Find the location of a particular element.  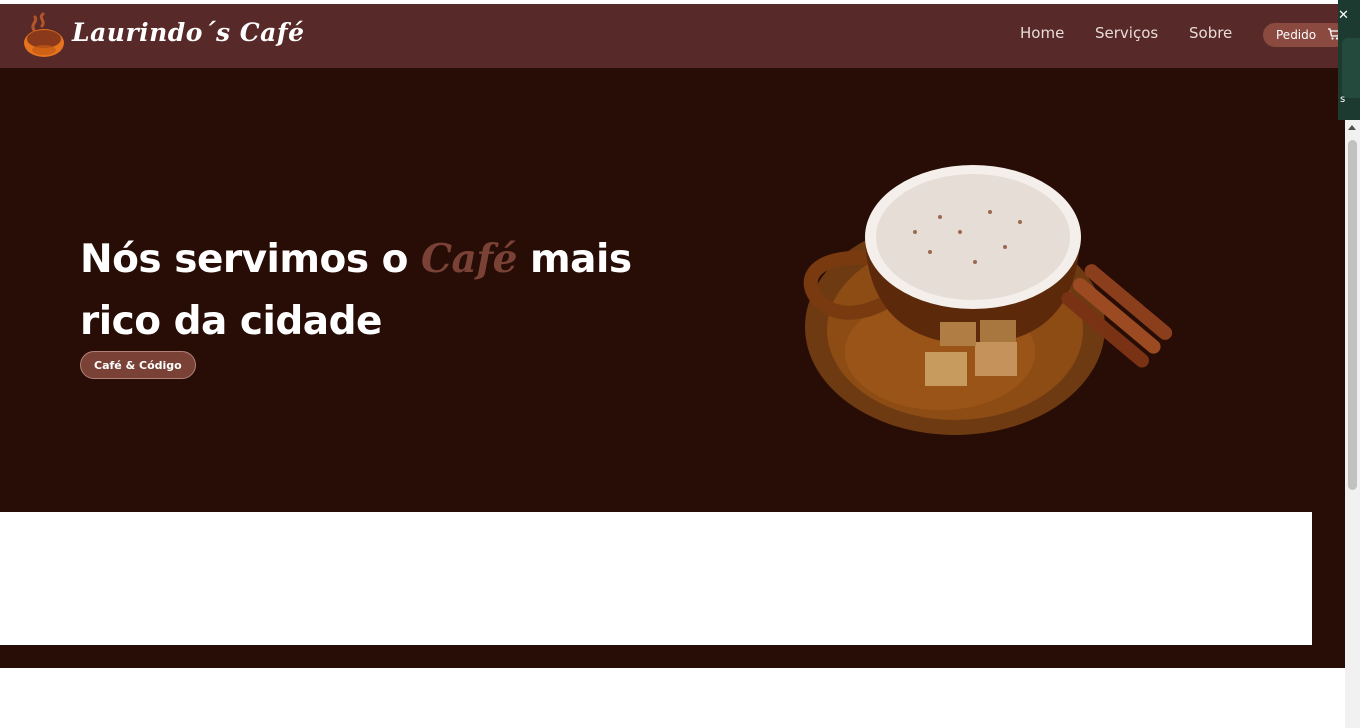

close-icon: ✕ is located at coordinates (1343, 15).